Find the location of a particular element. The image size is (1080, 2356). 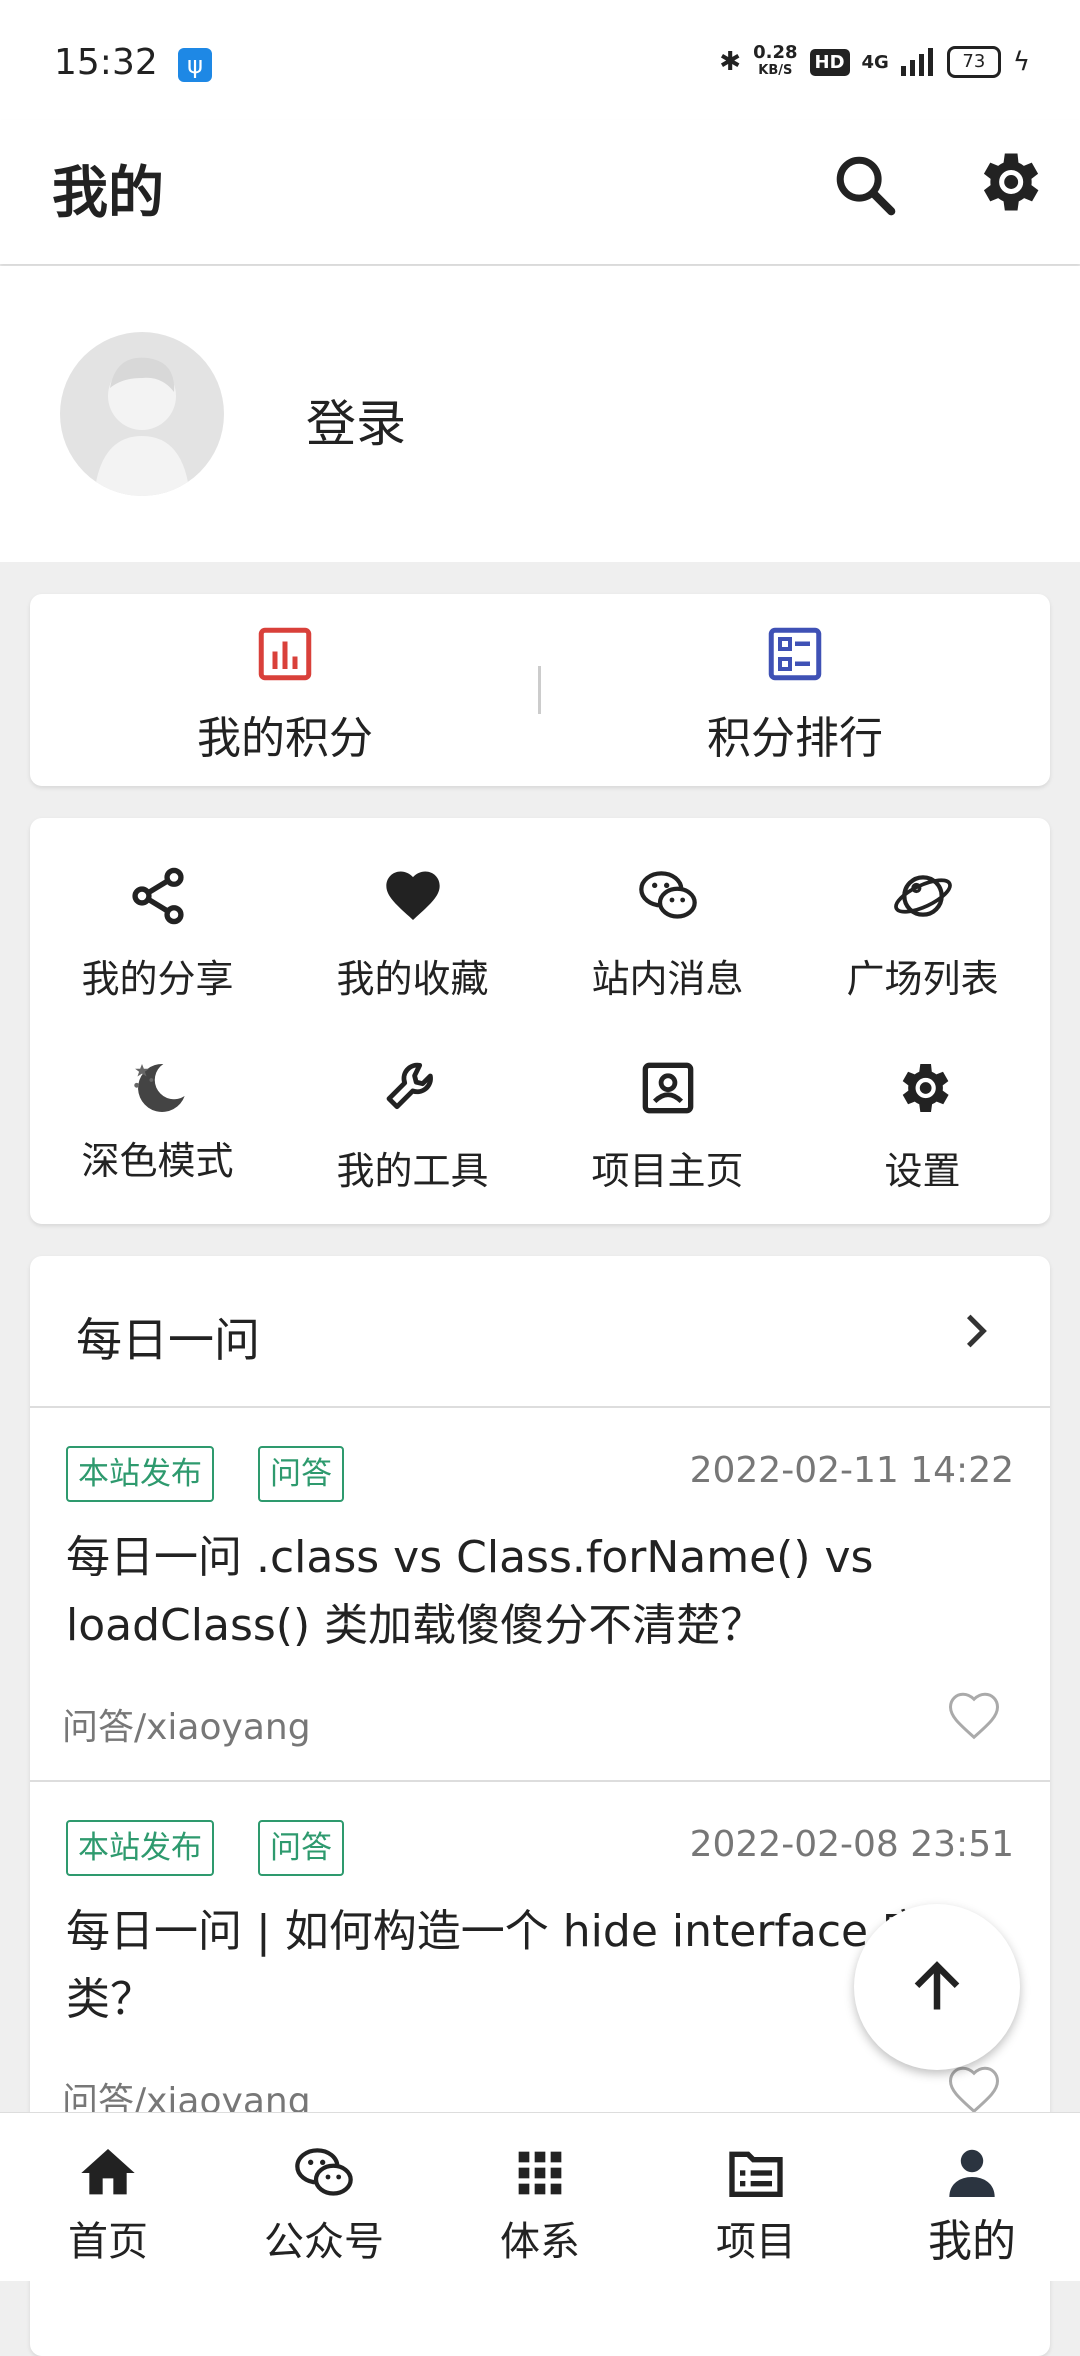

arrow-up-icon is located at coordinates (937, 1985).